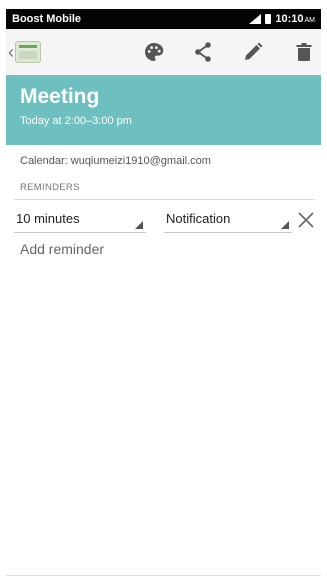 The height and width of the screenshot is (579, 327). I want to click on event-time: Today at 2:00–3:00 pm, so click(76, 121).